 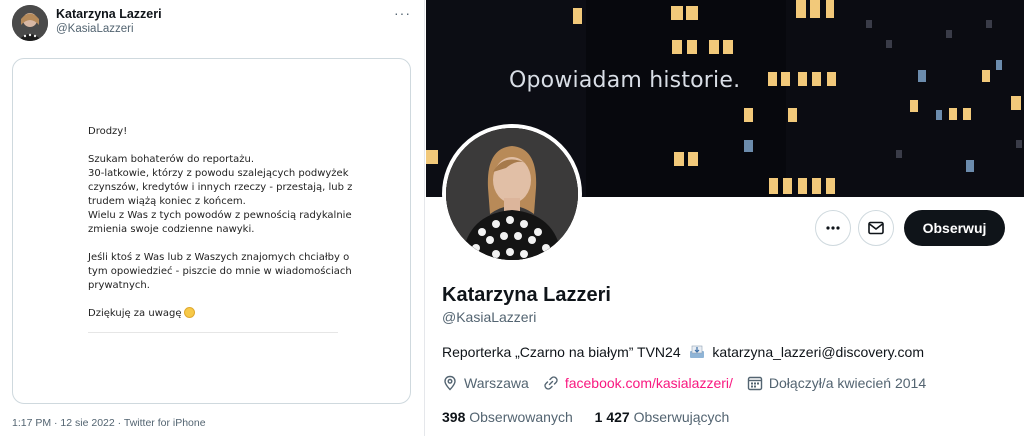 What do you see at coordinates (496, 383) in the screenshot?
I see `location-text: Warszawa` at bounding box center [496, 383].